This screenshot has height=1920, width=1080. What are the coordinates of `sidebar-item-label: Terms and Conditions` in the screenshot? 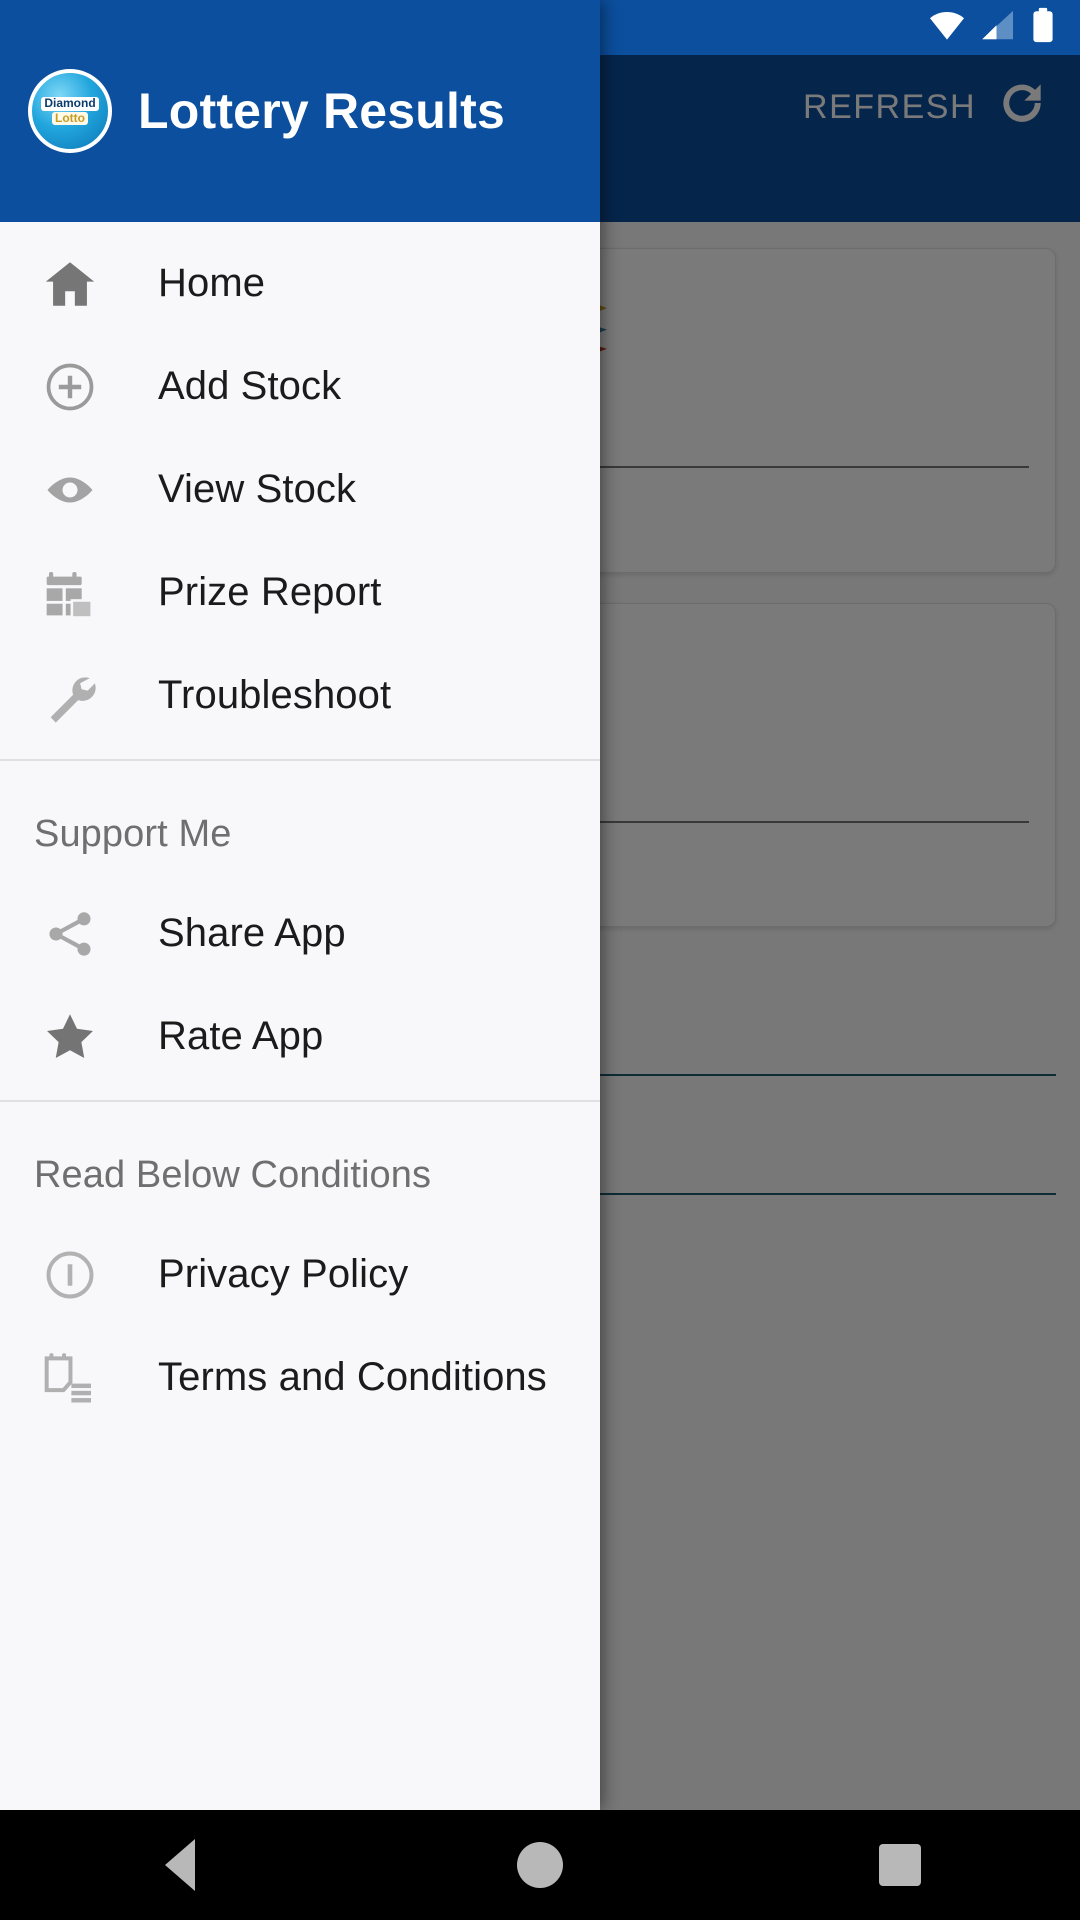 It's located at (352, 1377).